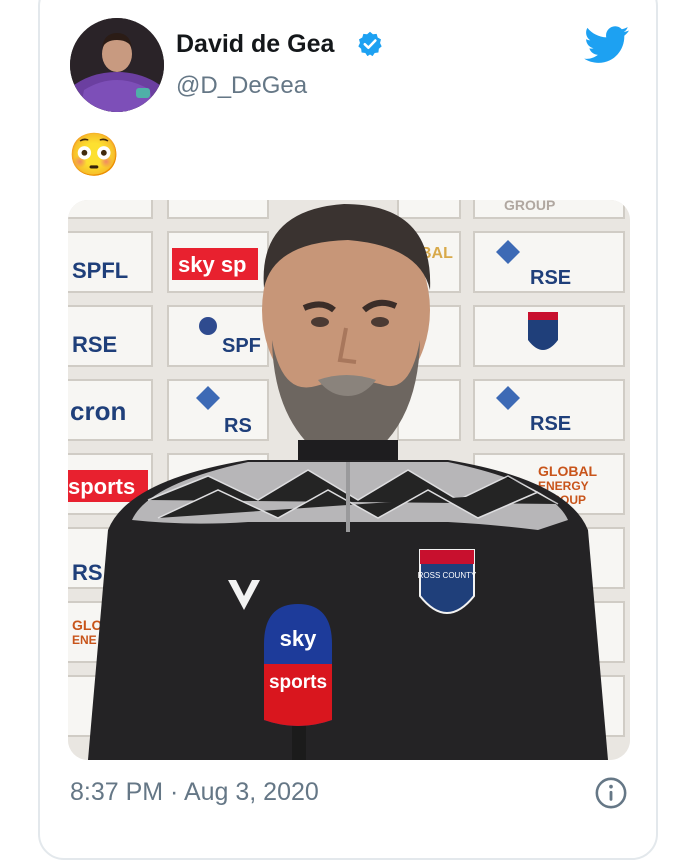 The image size is (700, 860). I want to click on timestamp: 8:37 PM · Aug 3, 2020, so click(194, 792).